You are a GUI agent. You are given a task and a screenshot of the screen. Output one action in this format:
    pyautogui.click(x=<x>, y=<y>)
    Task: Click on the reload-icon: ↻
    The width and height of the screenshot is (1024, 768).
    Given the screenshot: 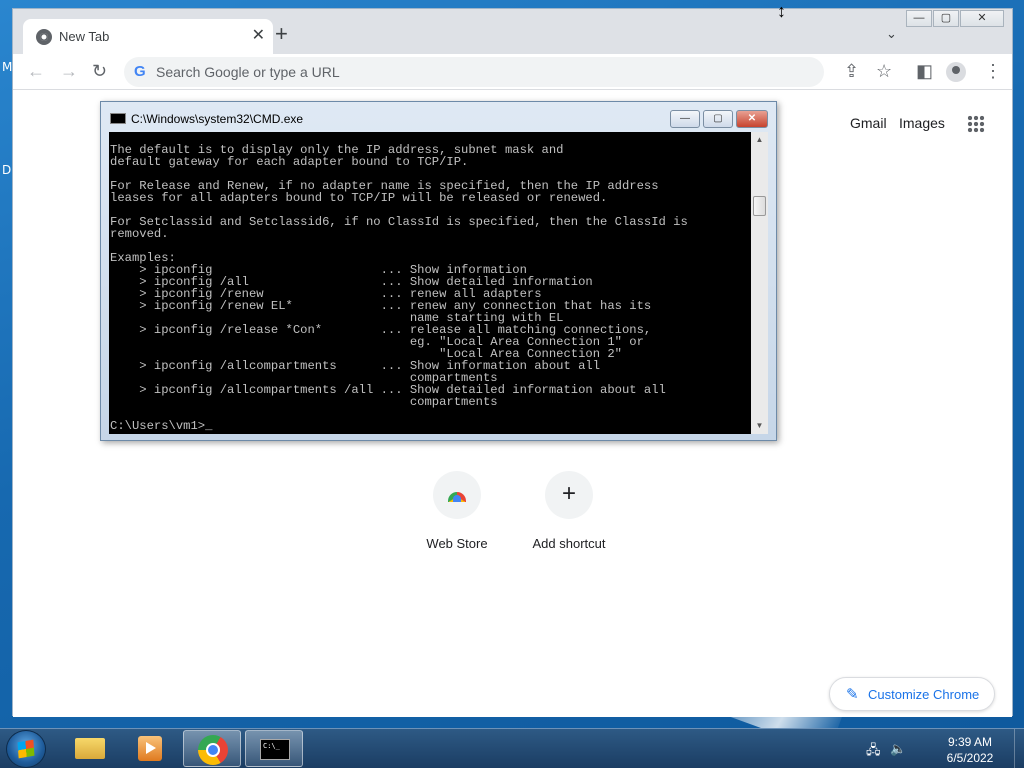 What is the action you would take?
    pyautogui.click(x=99, y=71)
    